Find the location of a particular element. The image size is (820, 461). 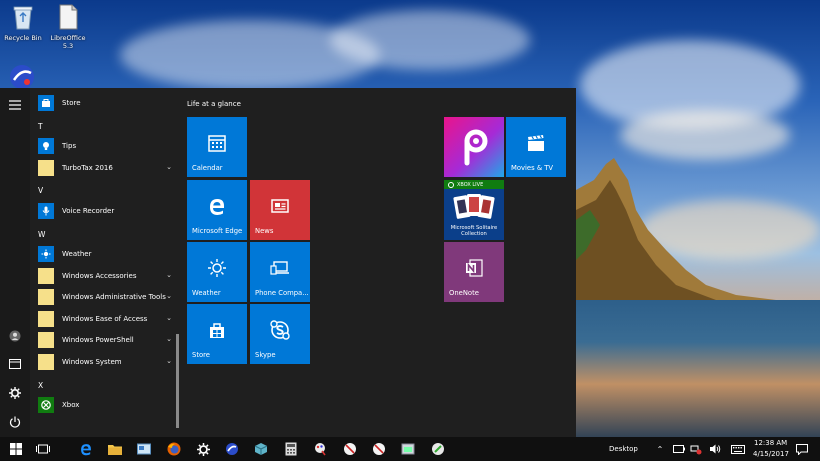

user-account-icon is located at coordinates (15, 336).